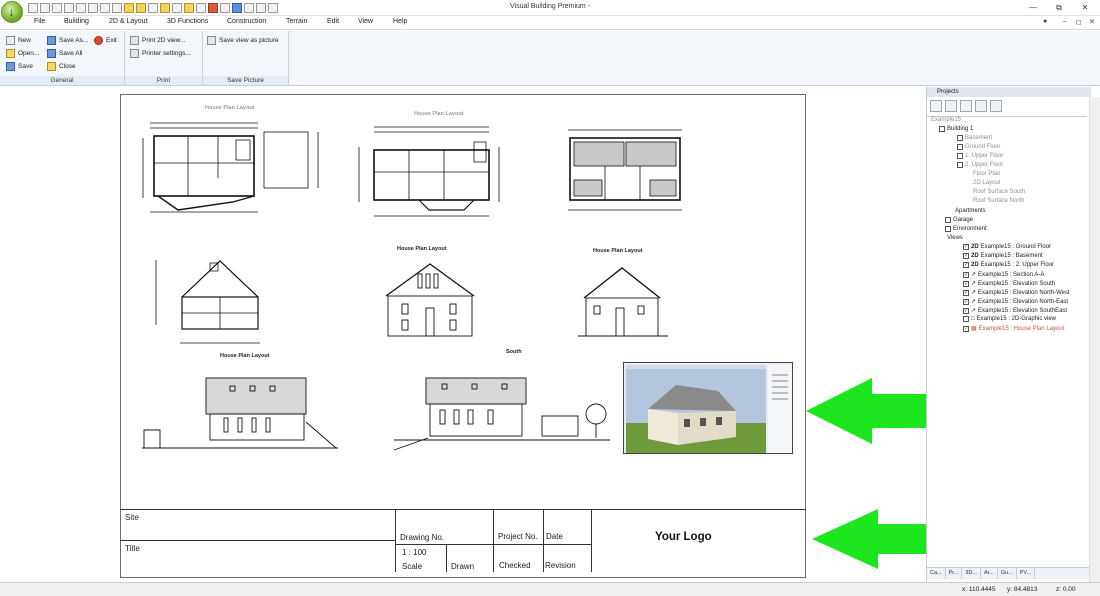 The height and width of the screenshot is (596, 1100). Describe the element at coordinates (999, 192) in the screenshot. I see `tree-item-roof-south: Roof Surface South` at that location.